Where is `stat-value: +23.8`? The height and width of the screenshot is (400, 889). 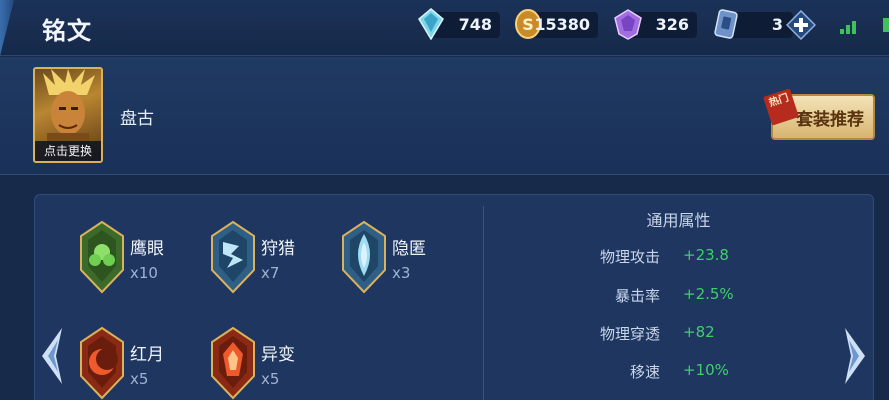
stat-value: +23.8 is located at coordinates (706, 255).